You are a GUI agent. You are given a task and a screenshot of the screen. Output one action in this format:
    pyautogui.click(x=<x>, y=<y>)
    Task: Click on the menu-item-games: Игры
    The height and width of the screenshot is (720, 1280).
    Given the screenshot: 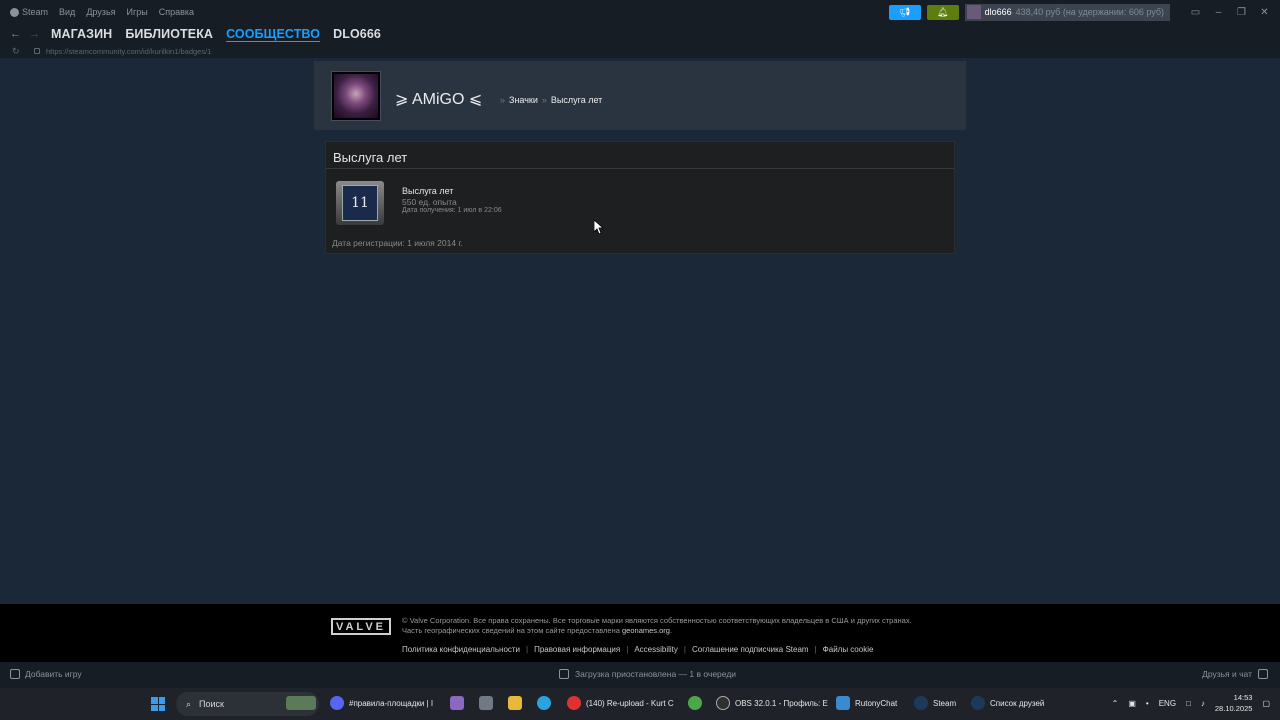 What is the action you would take?
    pyautogui.click(x=137, y=12)
    